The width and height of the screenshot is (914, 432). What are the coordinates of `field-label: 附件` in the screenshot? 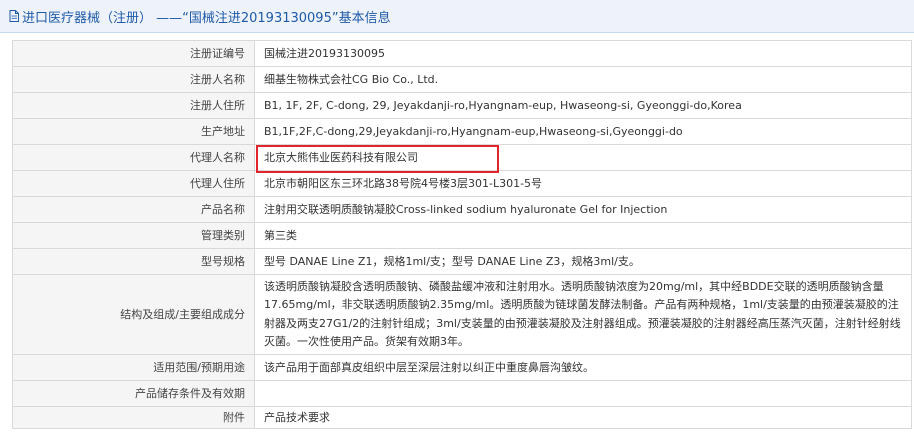 It's located at (133, 417).